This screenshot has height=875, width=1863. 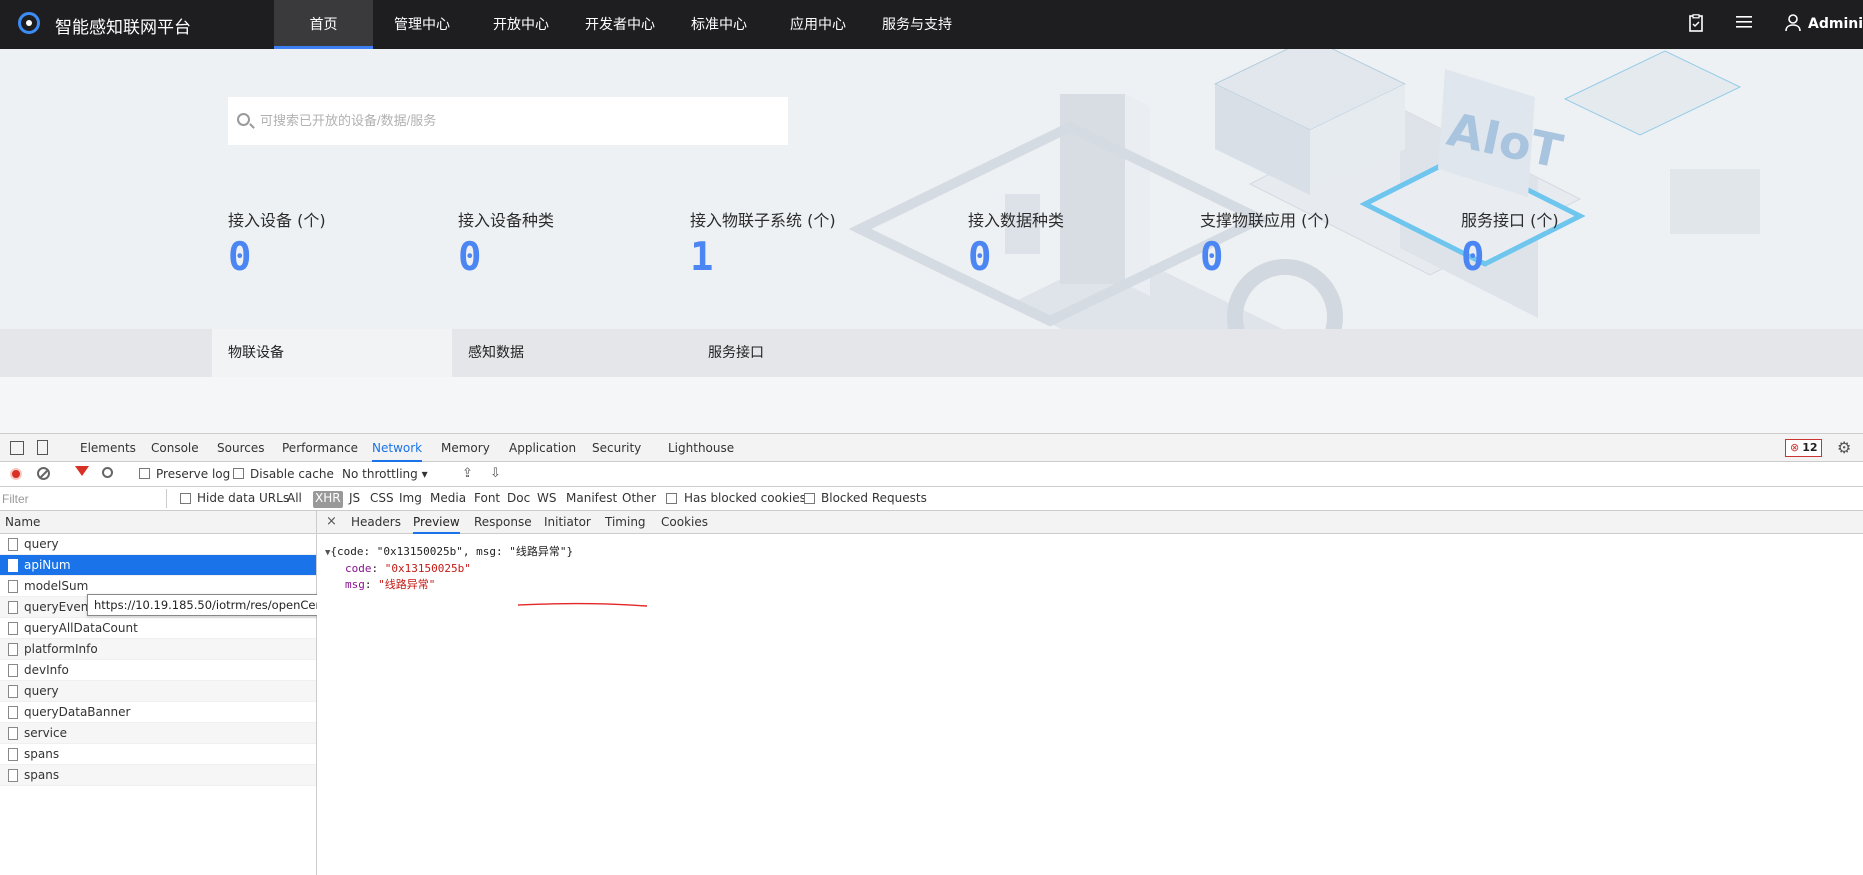 What do you see at coordinates (175, 451) in the screenshot?
I see `devtools-tab-console: Console` at bounding box center [175, 451].